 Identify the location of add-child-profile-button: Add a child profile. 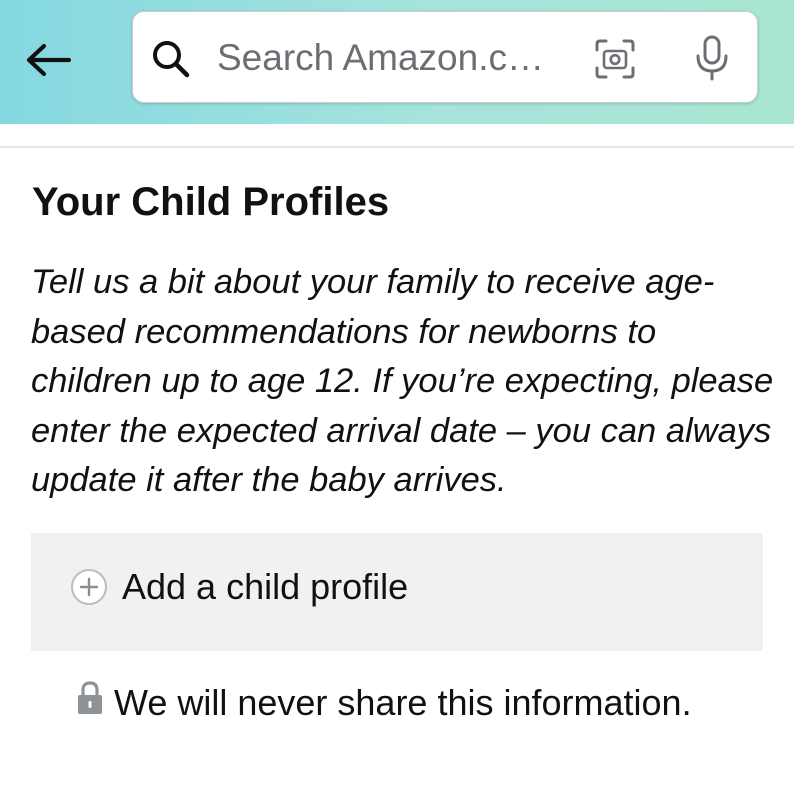
(397, 592).